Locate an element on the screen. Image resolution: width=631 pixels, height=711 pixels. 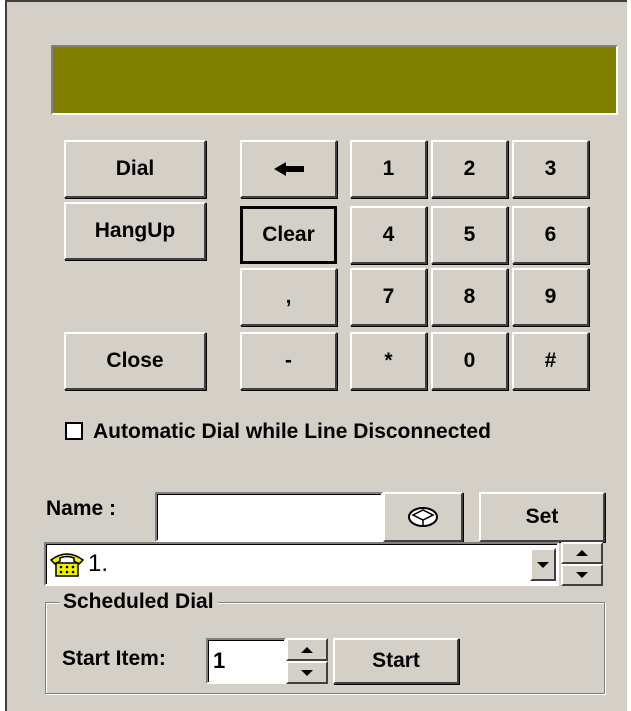
dash-button: - is located at coordinates (288, 361).